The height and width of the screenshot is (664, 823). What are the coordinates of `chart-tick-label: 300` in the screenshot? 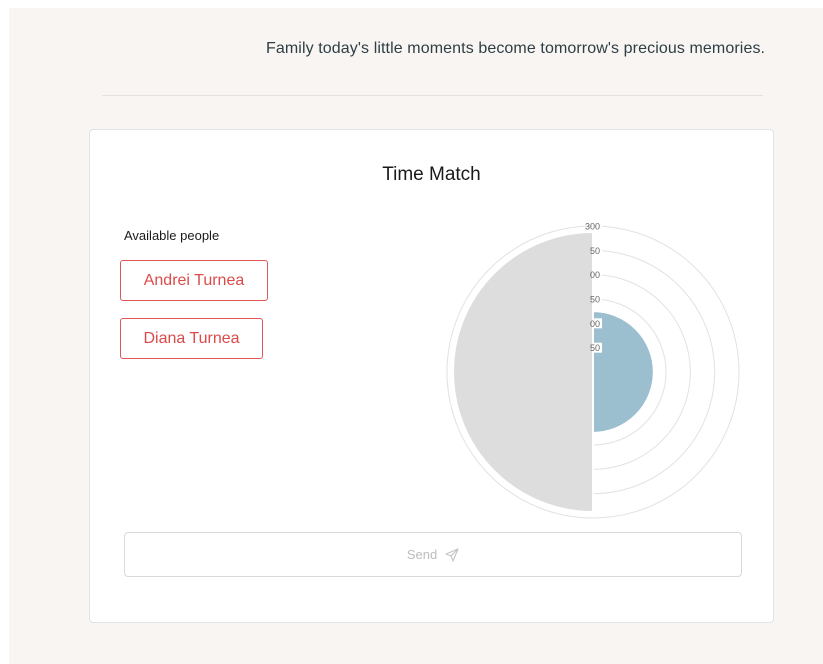 It's located at (592, 227).